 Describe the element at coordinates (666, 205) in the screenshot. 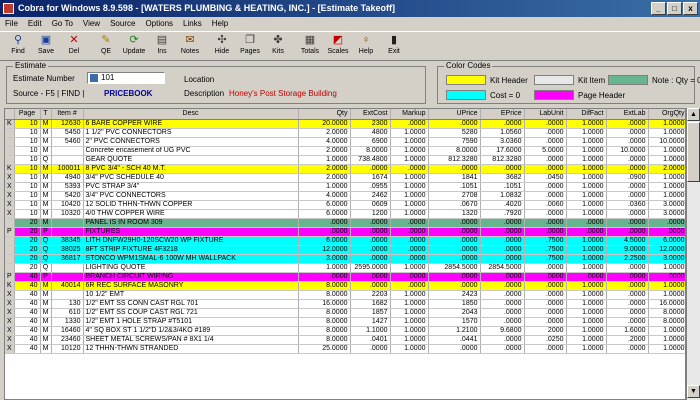

I see `cell-orgqty: 3.0000` at that location.